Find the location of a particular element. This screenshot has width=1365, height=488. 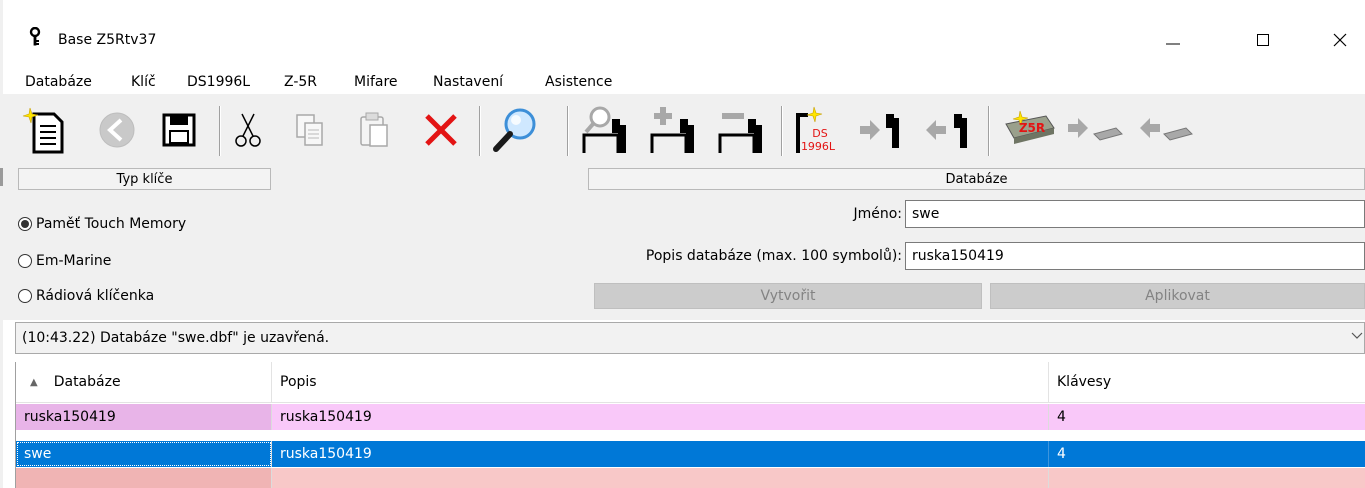

menu-nastaveni: Nastavení is located at coordinates (468, 82).